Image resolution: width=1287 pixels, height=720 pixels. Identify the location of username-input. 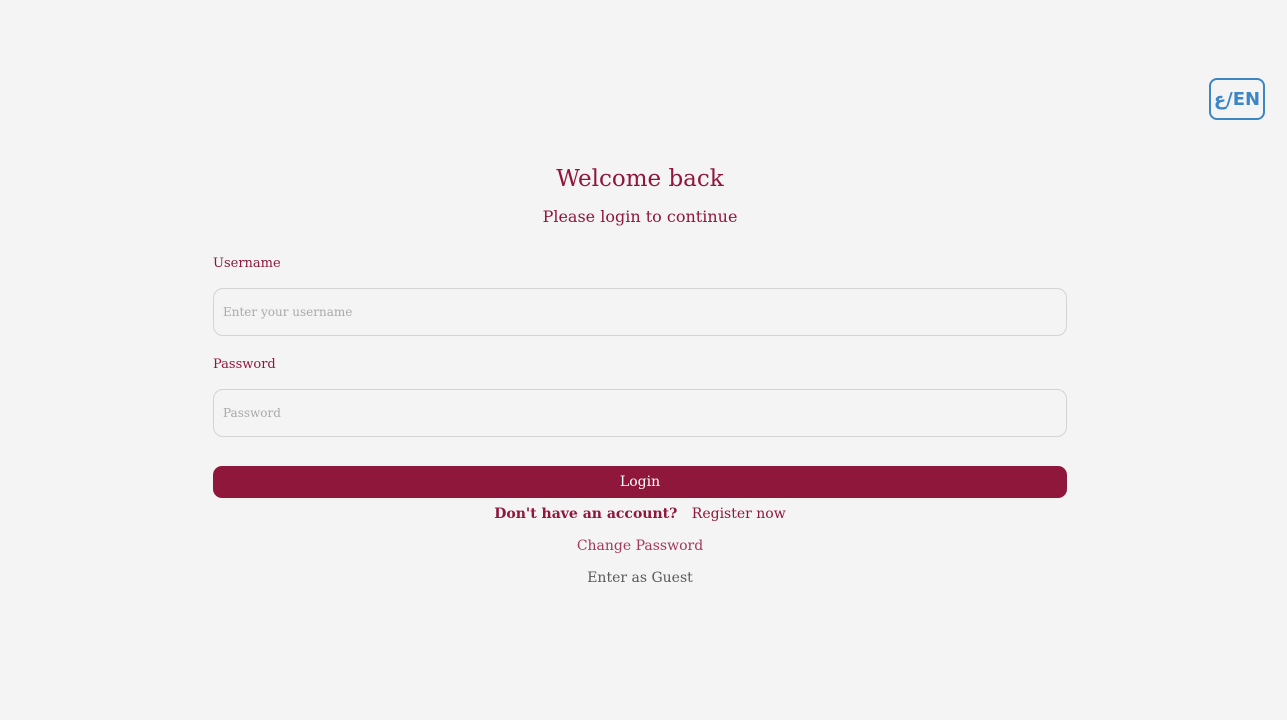
(640, 312).